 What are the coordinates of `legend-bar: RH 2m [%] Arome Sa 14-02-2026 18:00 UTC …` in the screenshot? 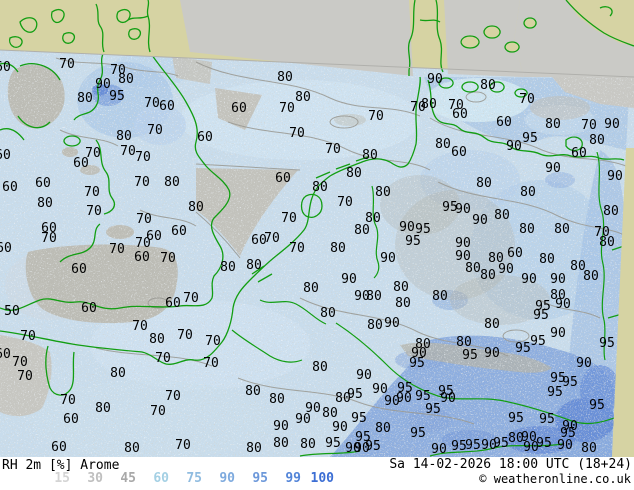 It's located at (317, 473).